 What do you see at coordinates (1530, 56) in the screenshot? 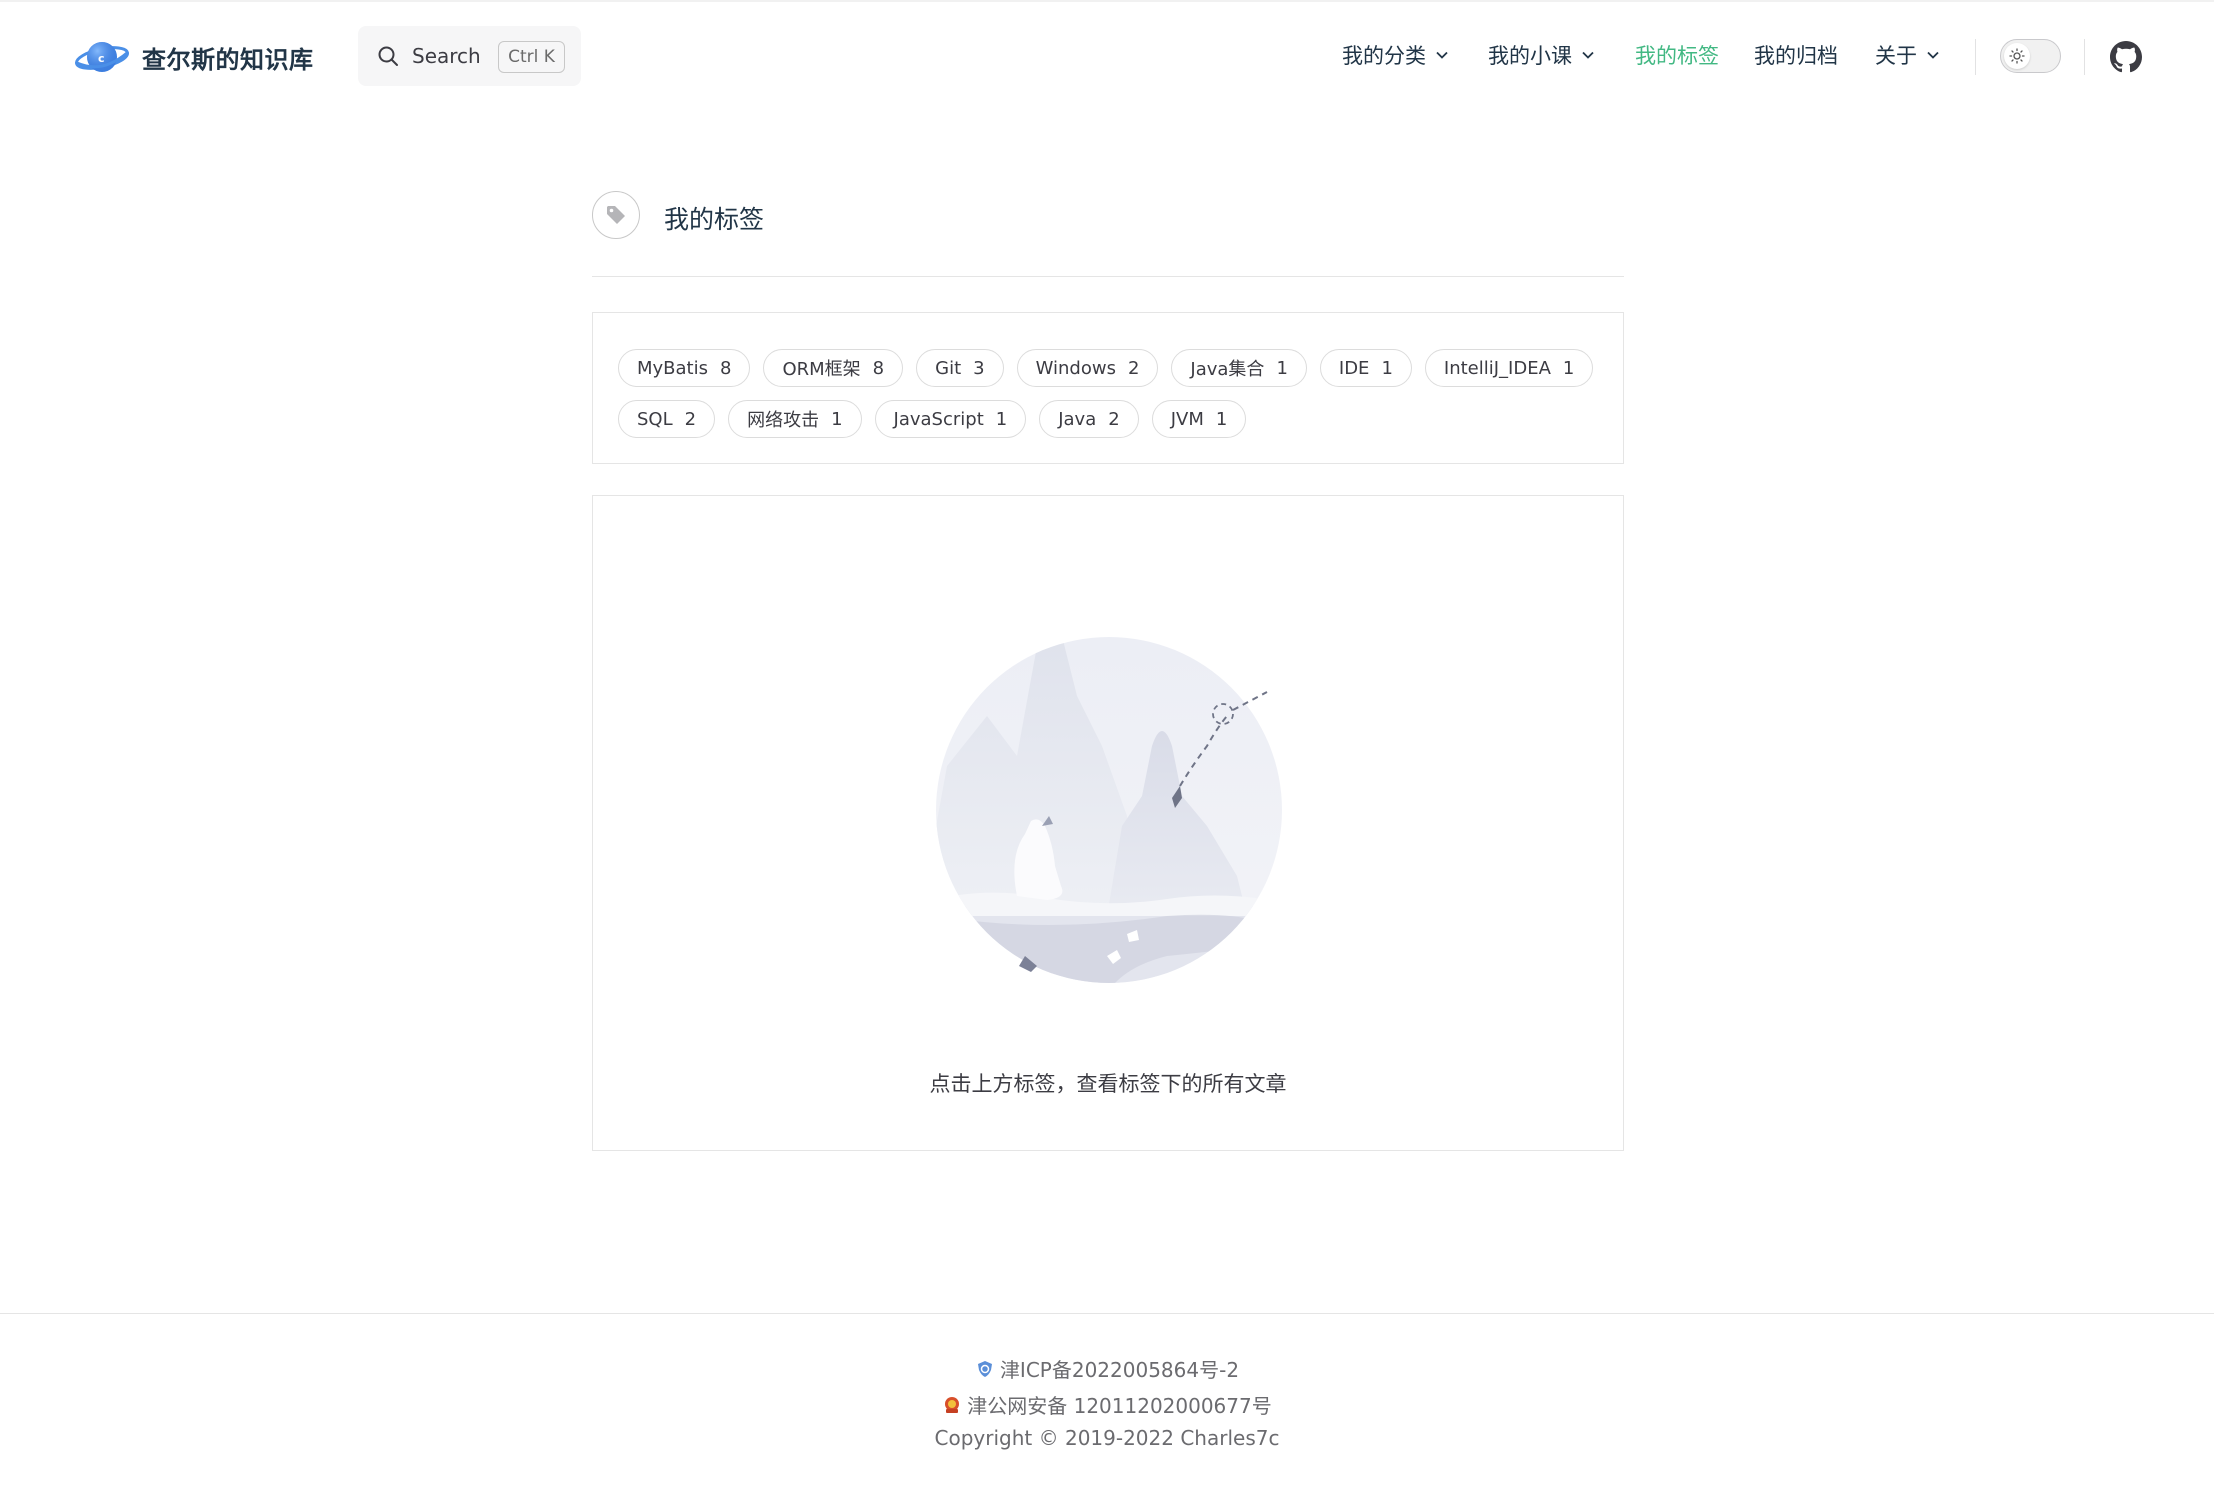
I see `nav-item-label: 我的小课` at bounding box center [1530, 56].